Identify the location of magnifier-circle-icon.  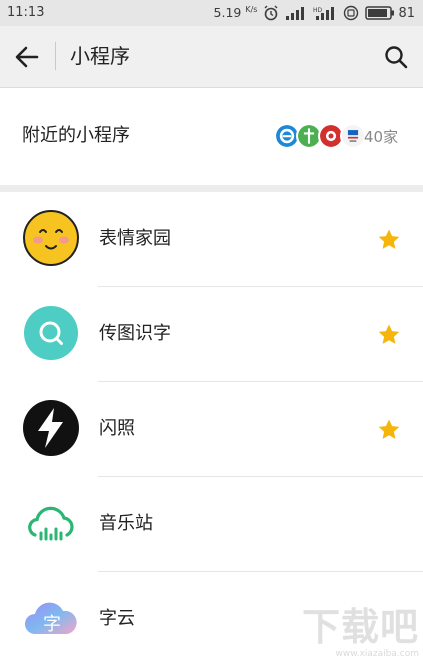
(51, 333).